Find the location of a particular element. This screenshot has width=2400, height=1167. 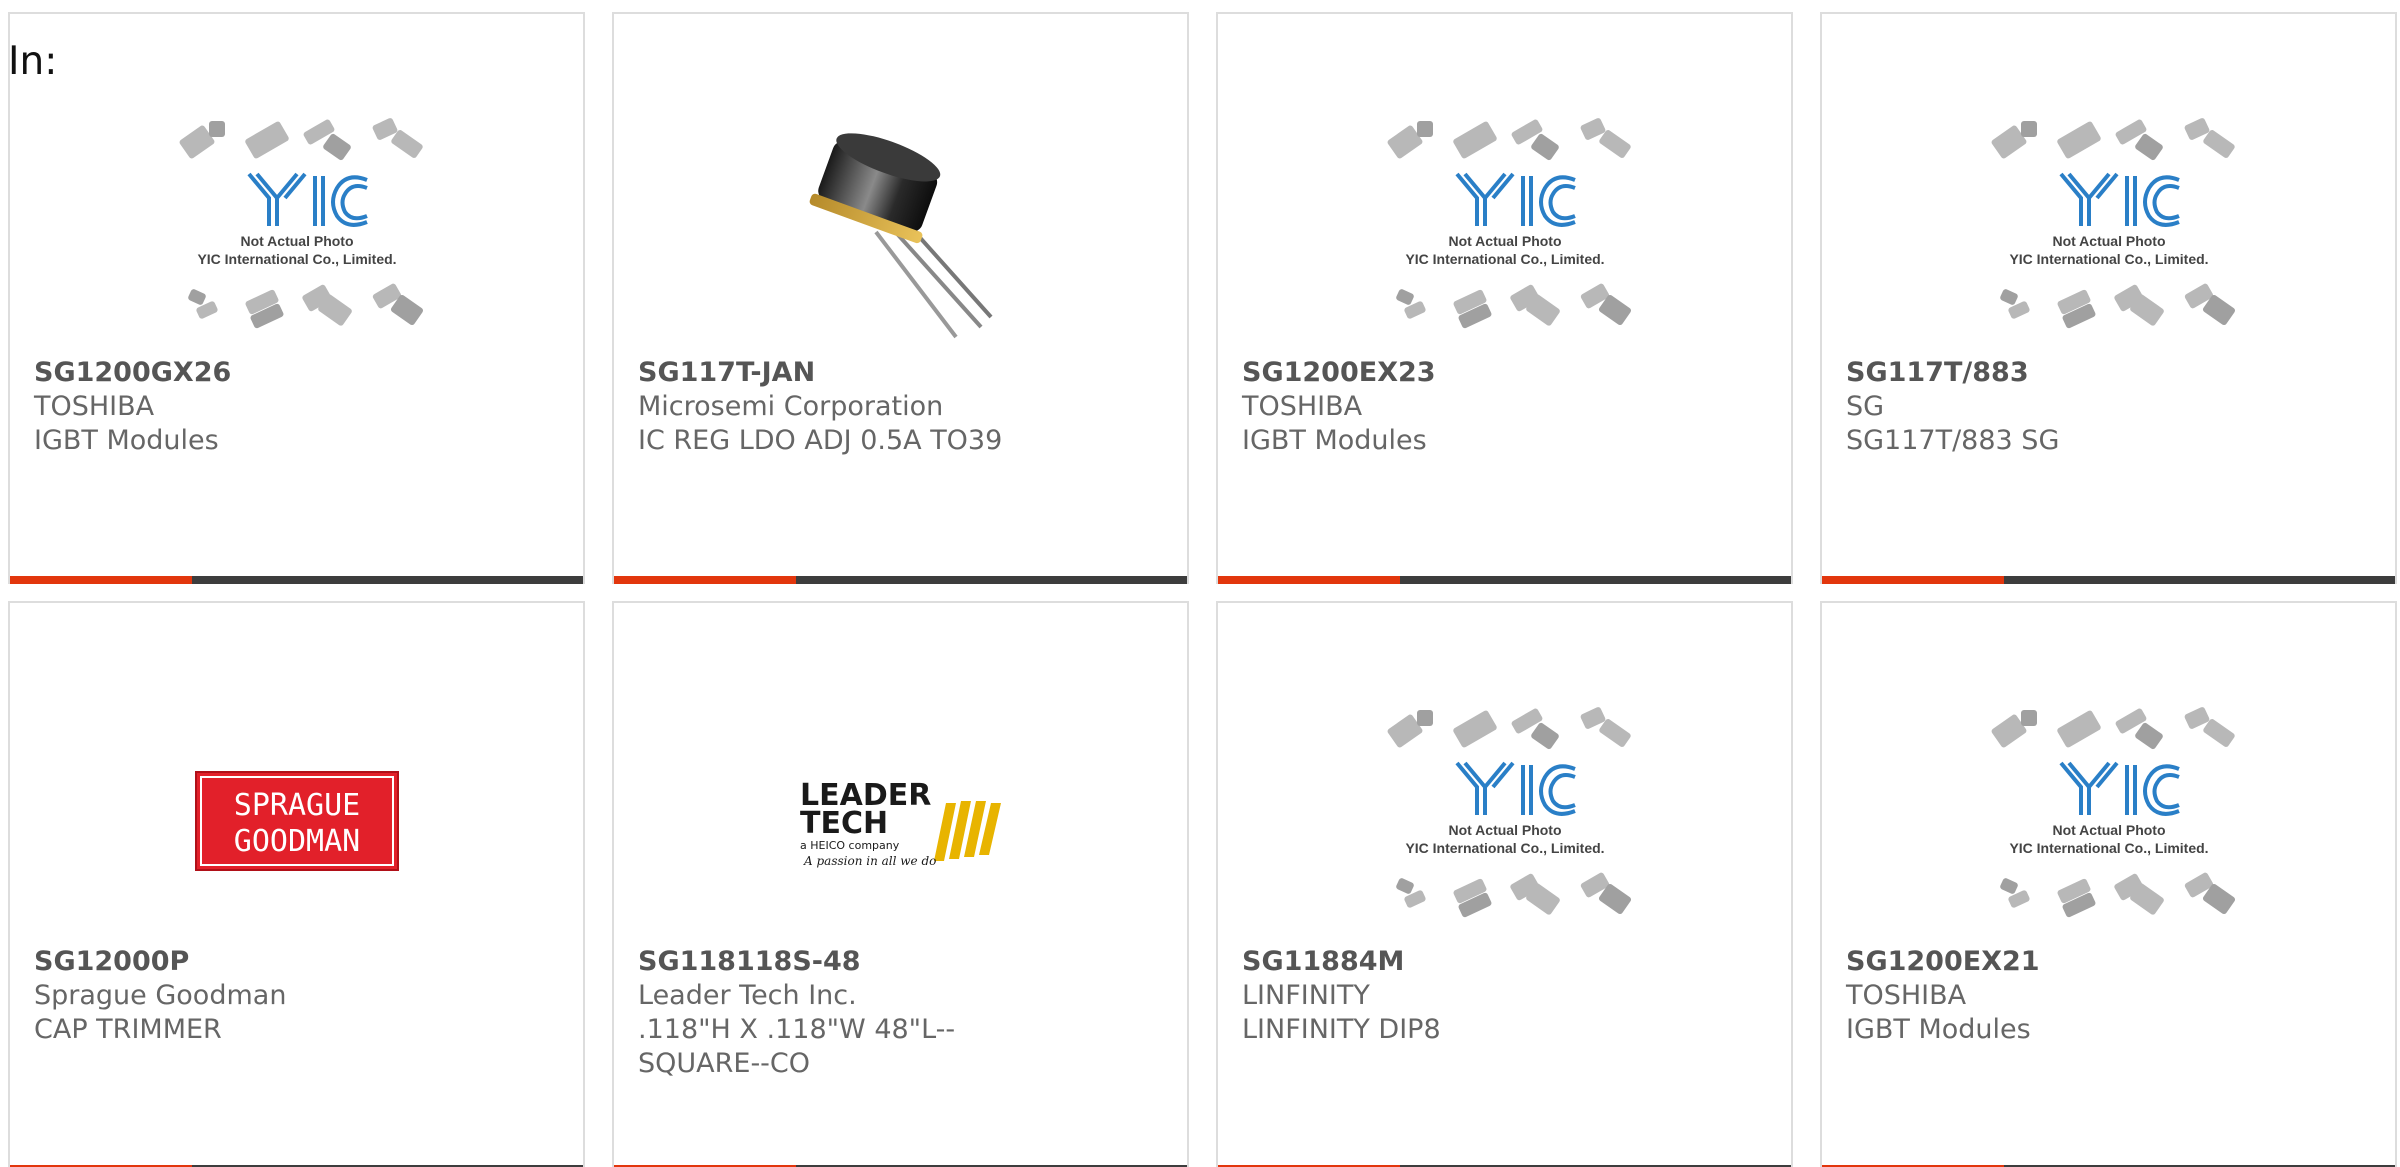

product-info: SG11884M LINFINITY LINFINITY DIP8 is located at coordinates (1457, 996).